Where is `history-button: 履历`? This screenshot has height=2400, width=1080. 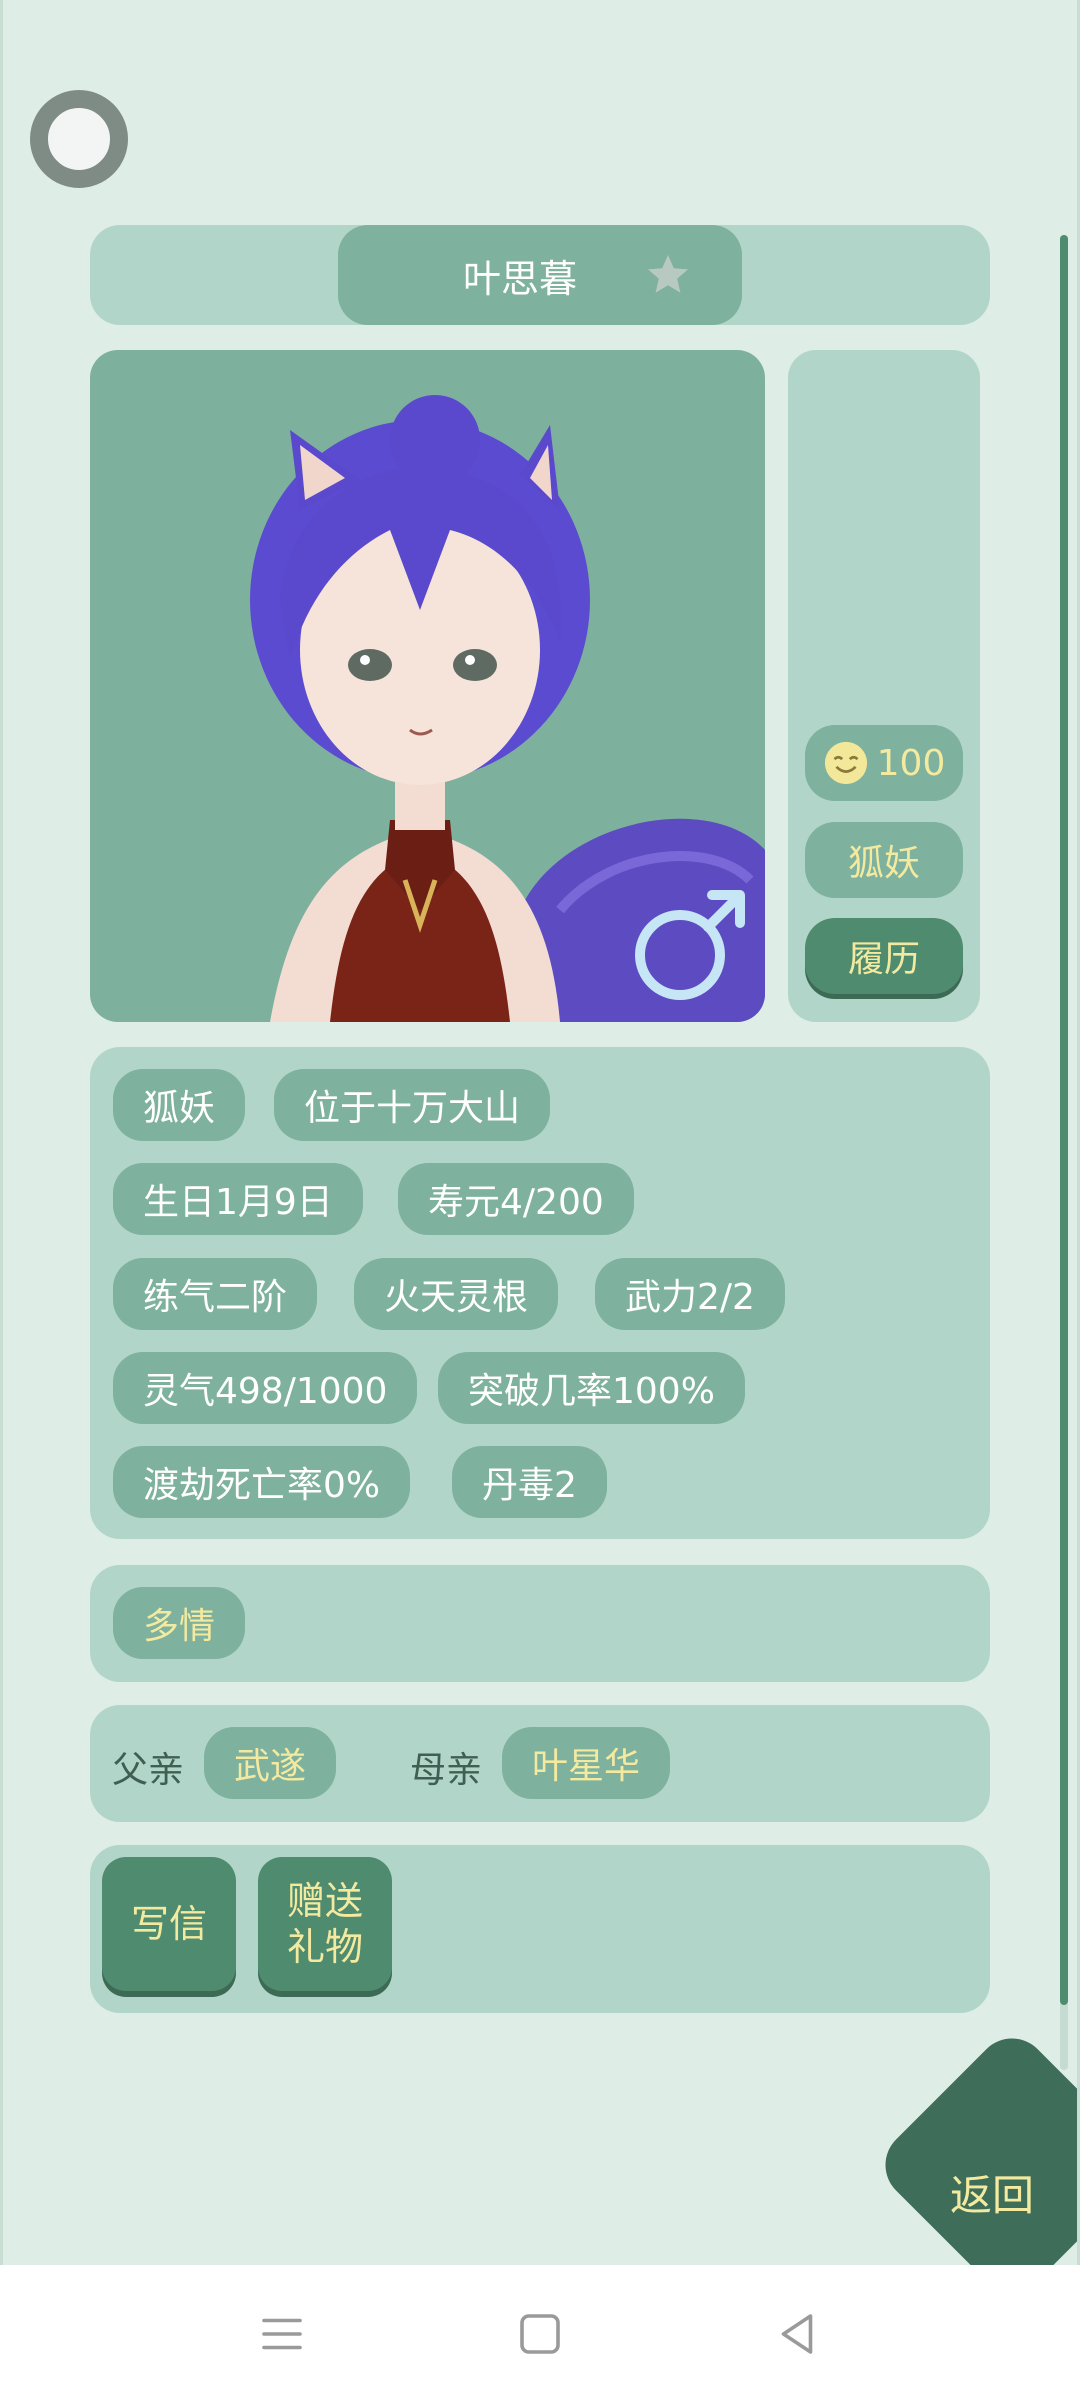
history-button: 履历 is located at coordinates (884, 956).